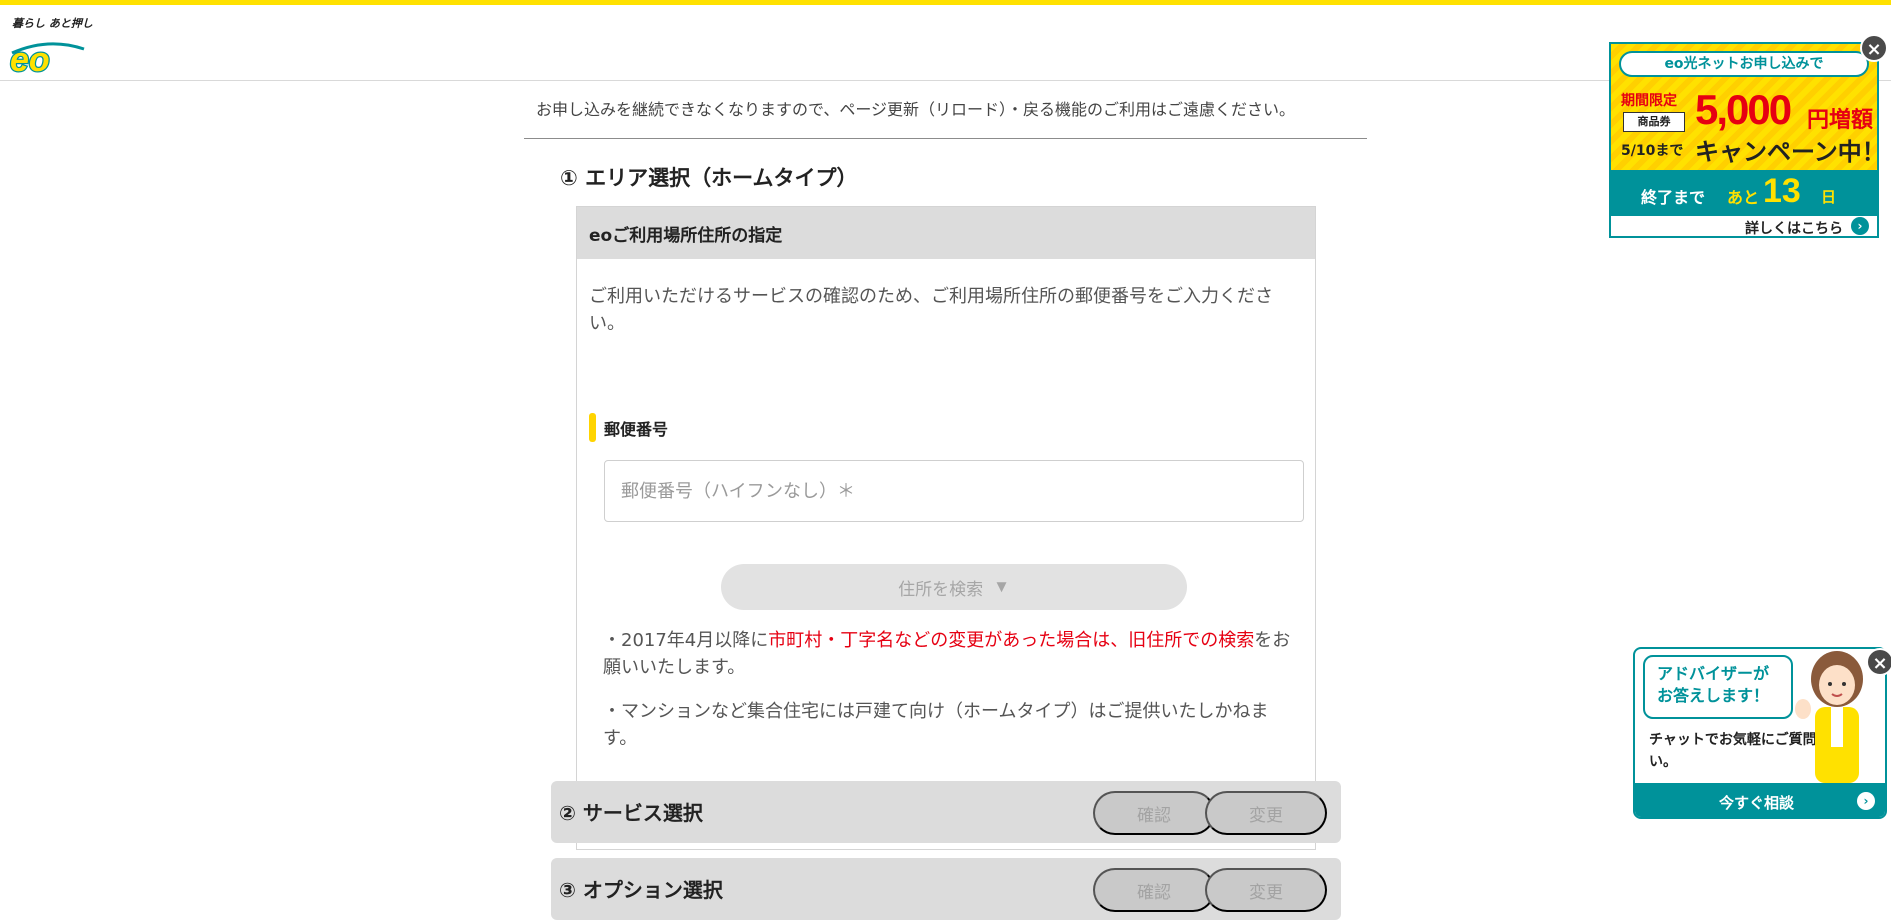 The image size is (1891, 920). I want to click on banner-countdown: 終了まで あと 13 日, so click(1744, 193).